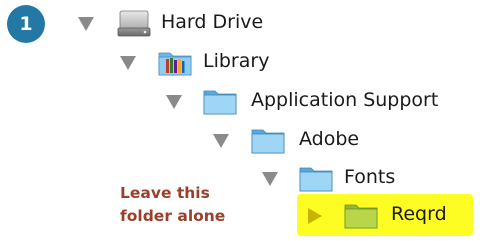 The width and height of the screenshot is (480, 241). Describe the element at coordinates (165, 193) in the screenshot. I see `callout-line-1: Leave this` at that location.